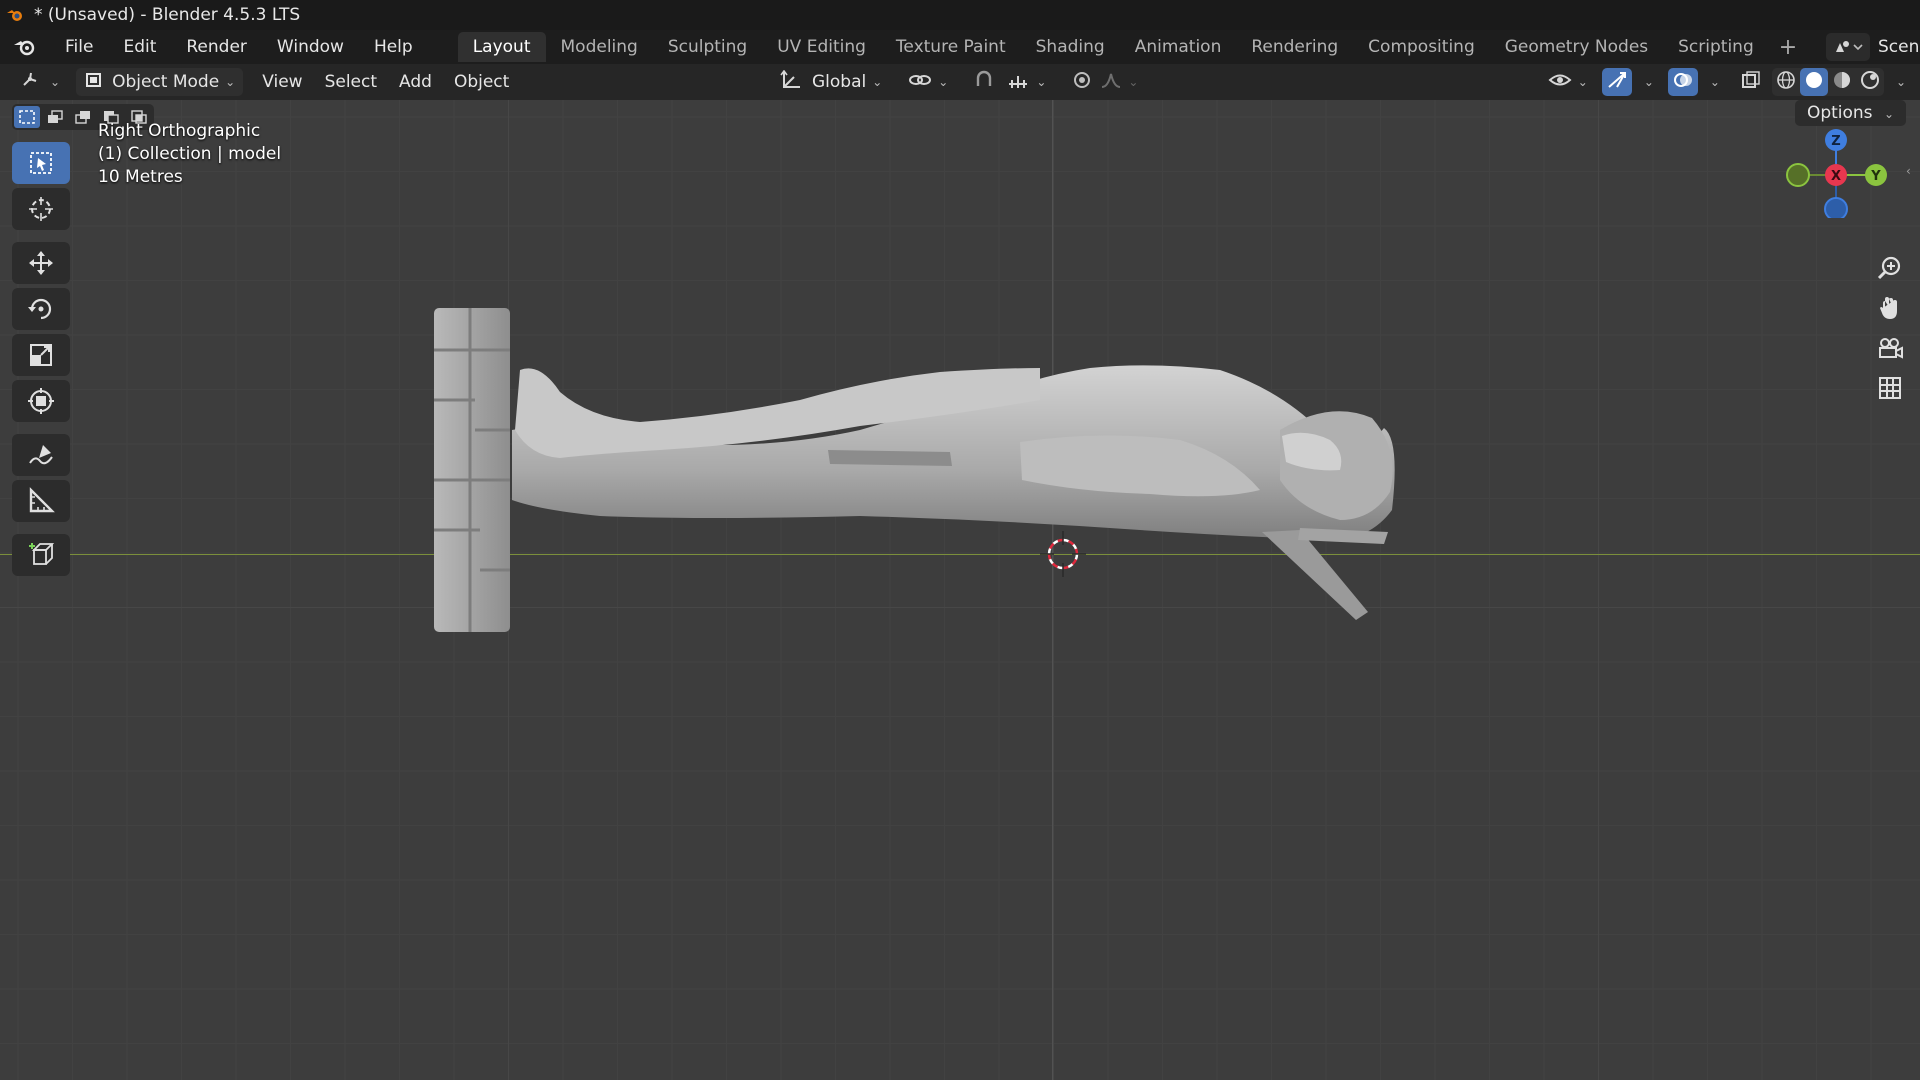  I want to click on move-tool, so click(41, 263).